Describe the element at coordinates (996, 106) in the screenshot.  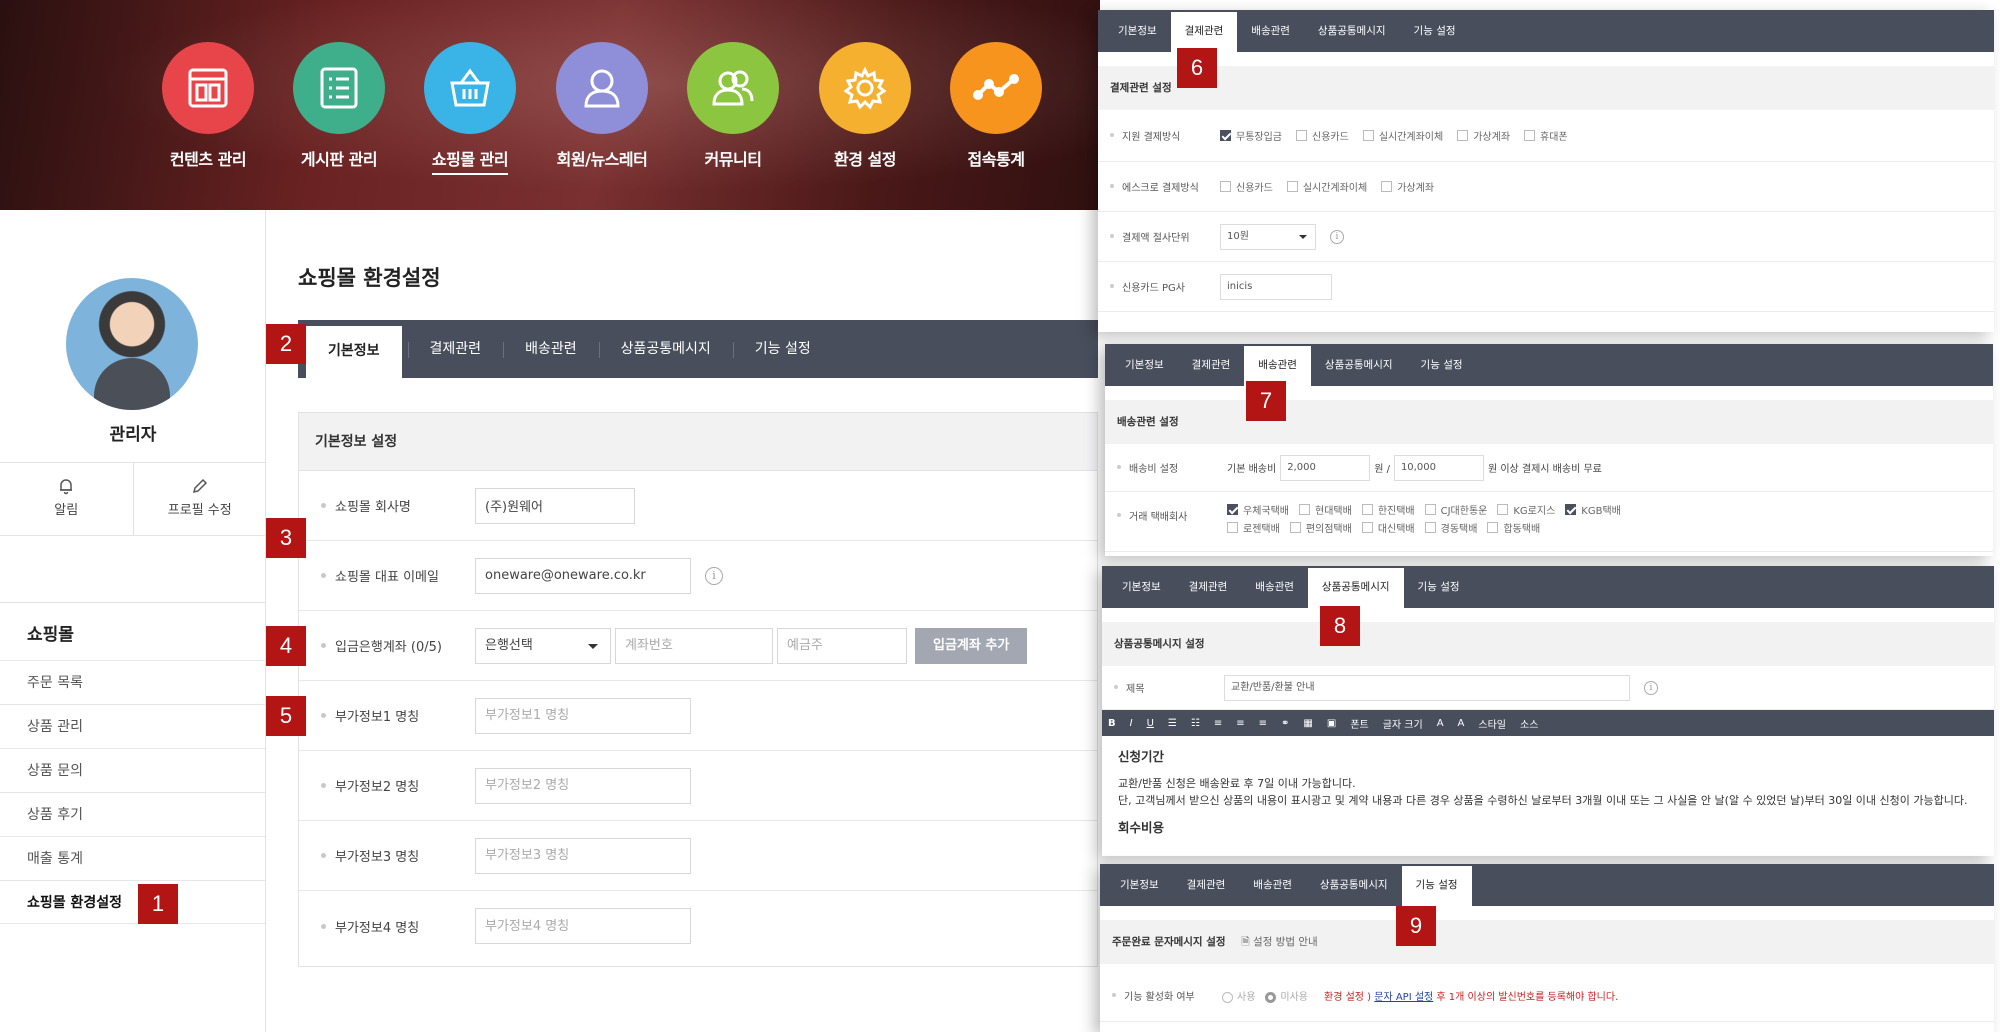
I see `nav-stats: 접속통계` at that location.